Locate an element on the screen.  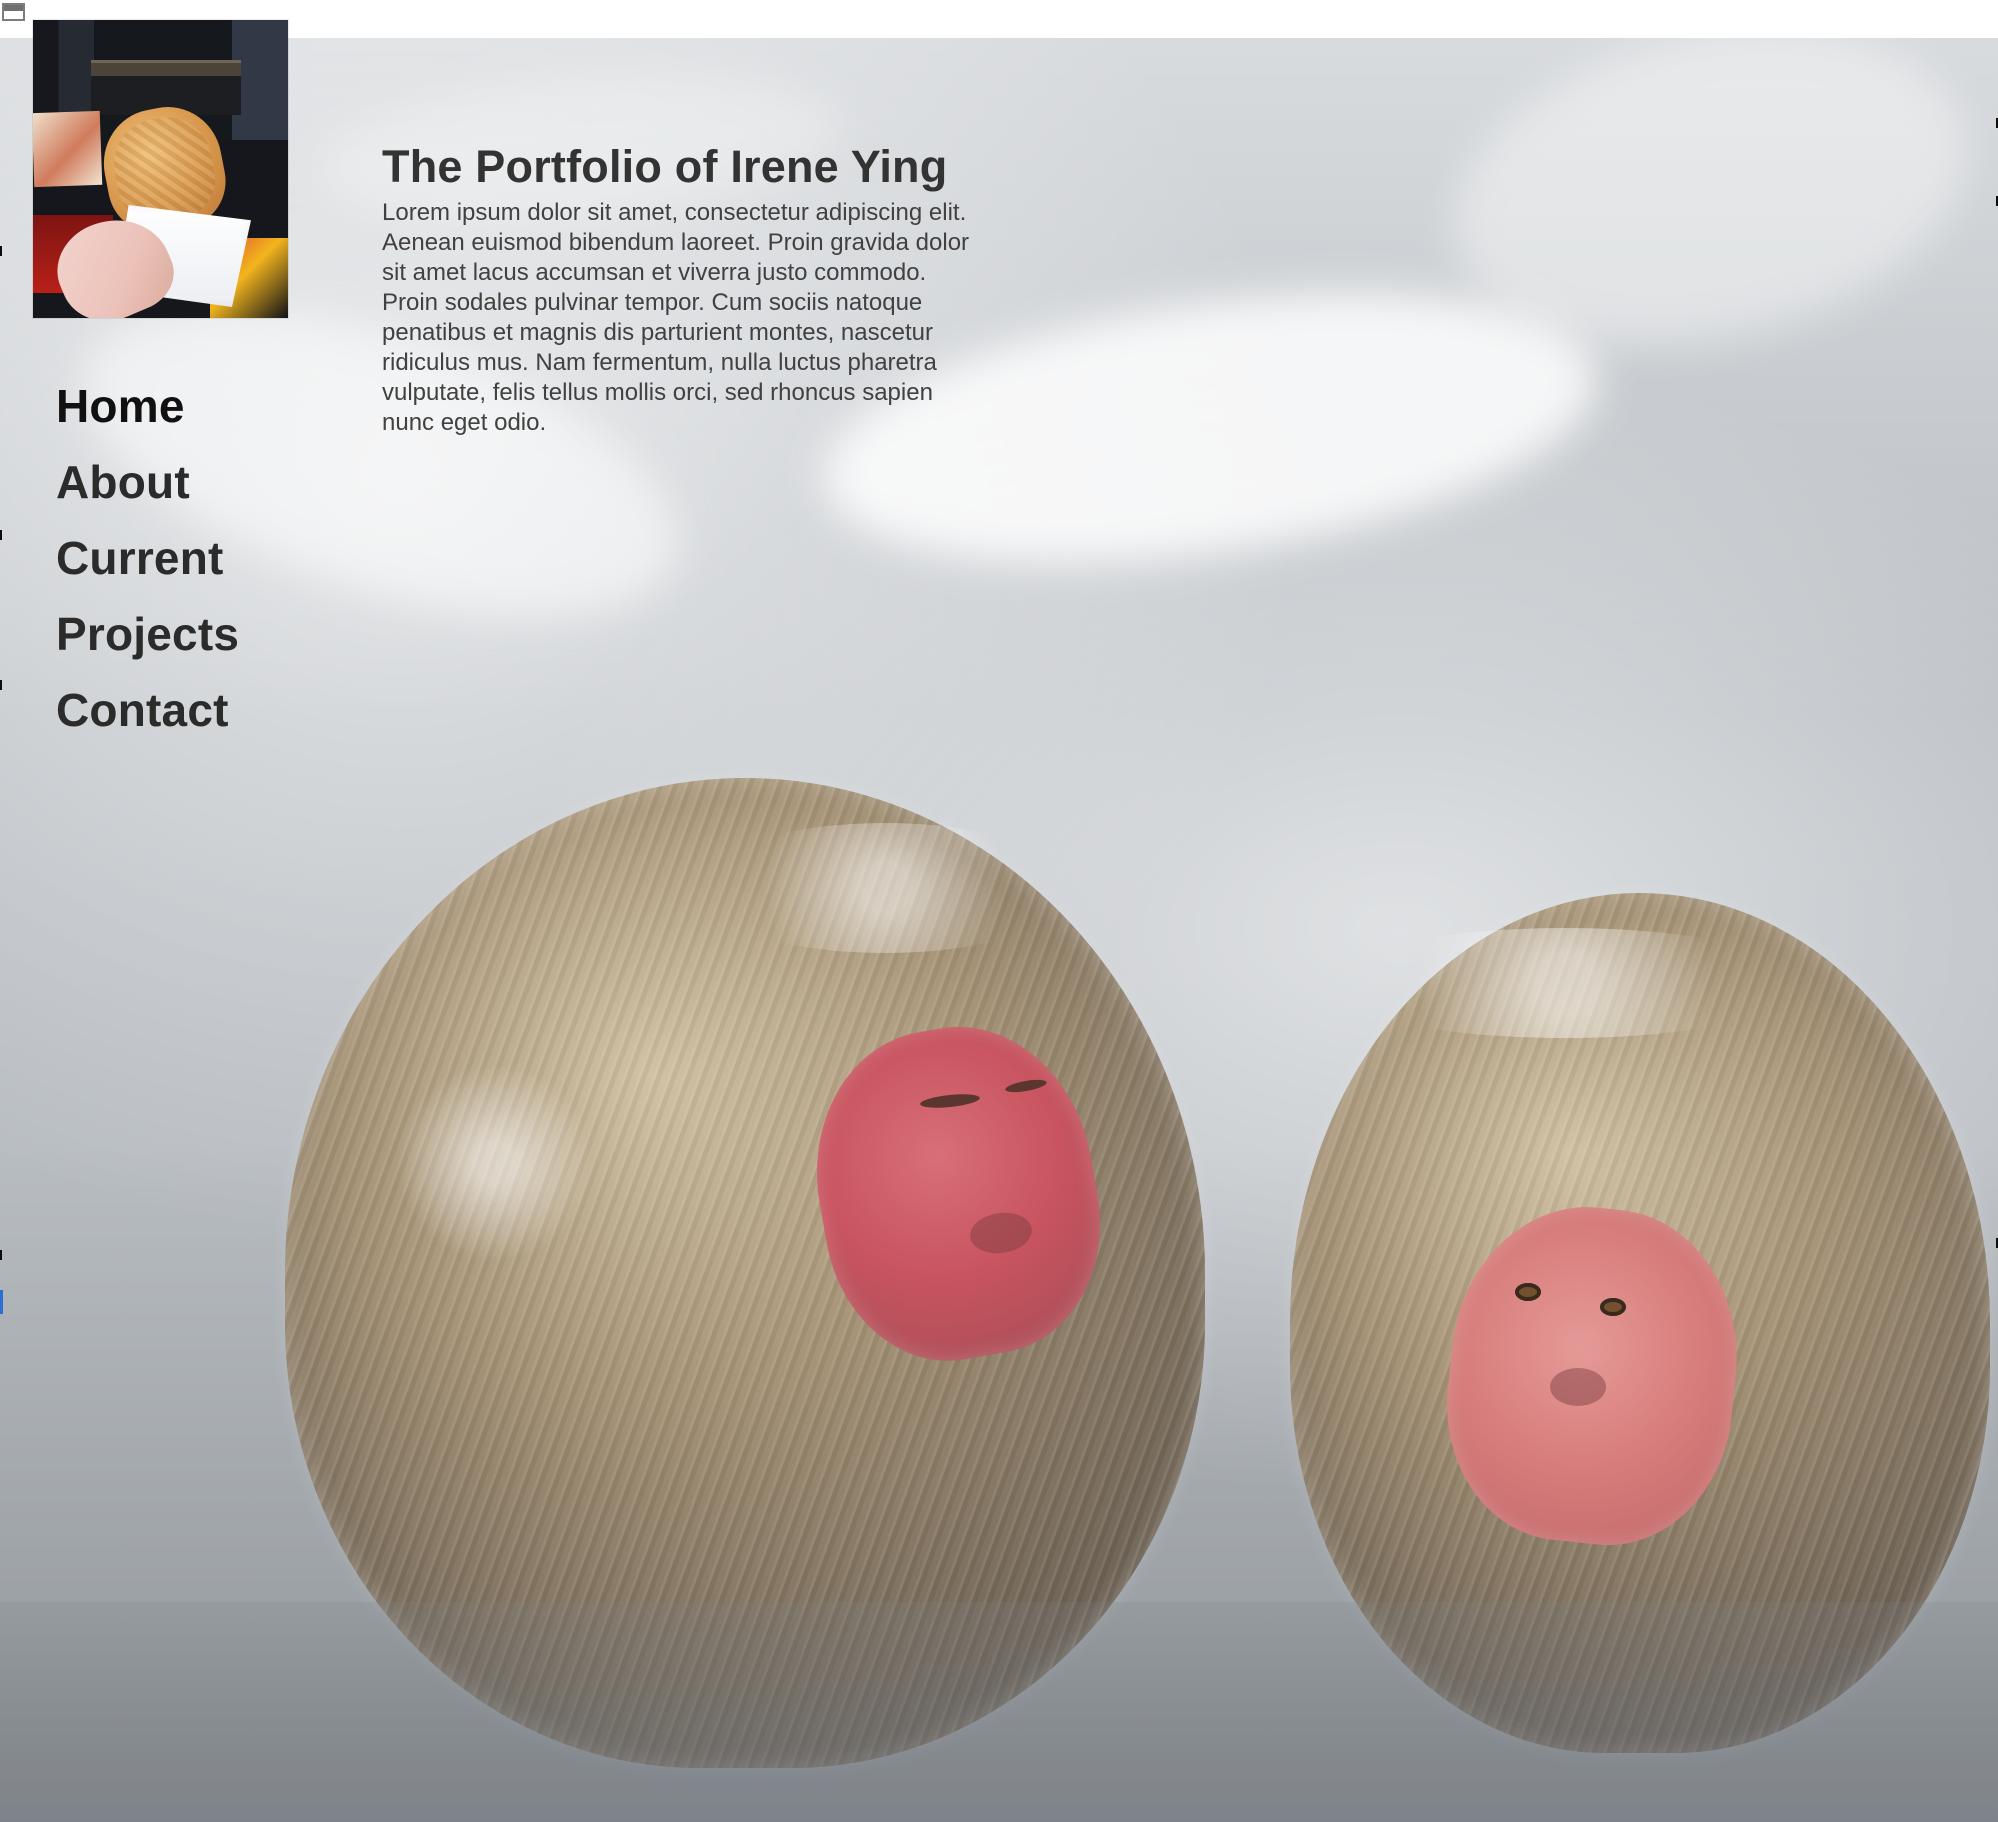
nav-link-current: Current is located at coordinates (147, 558).